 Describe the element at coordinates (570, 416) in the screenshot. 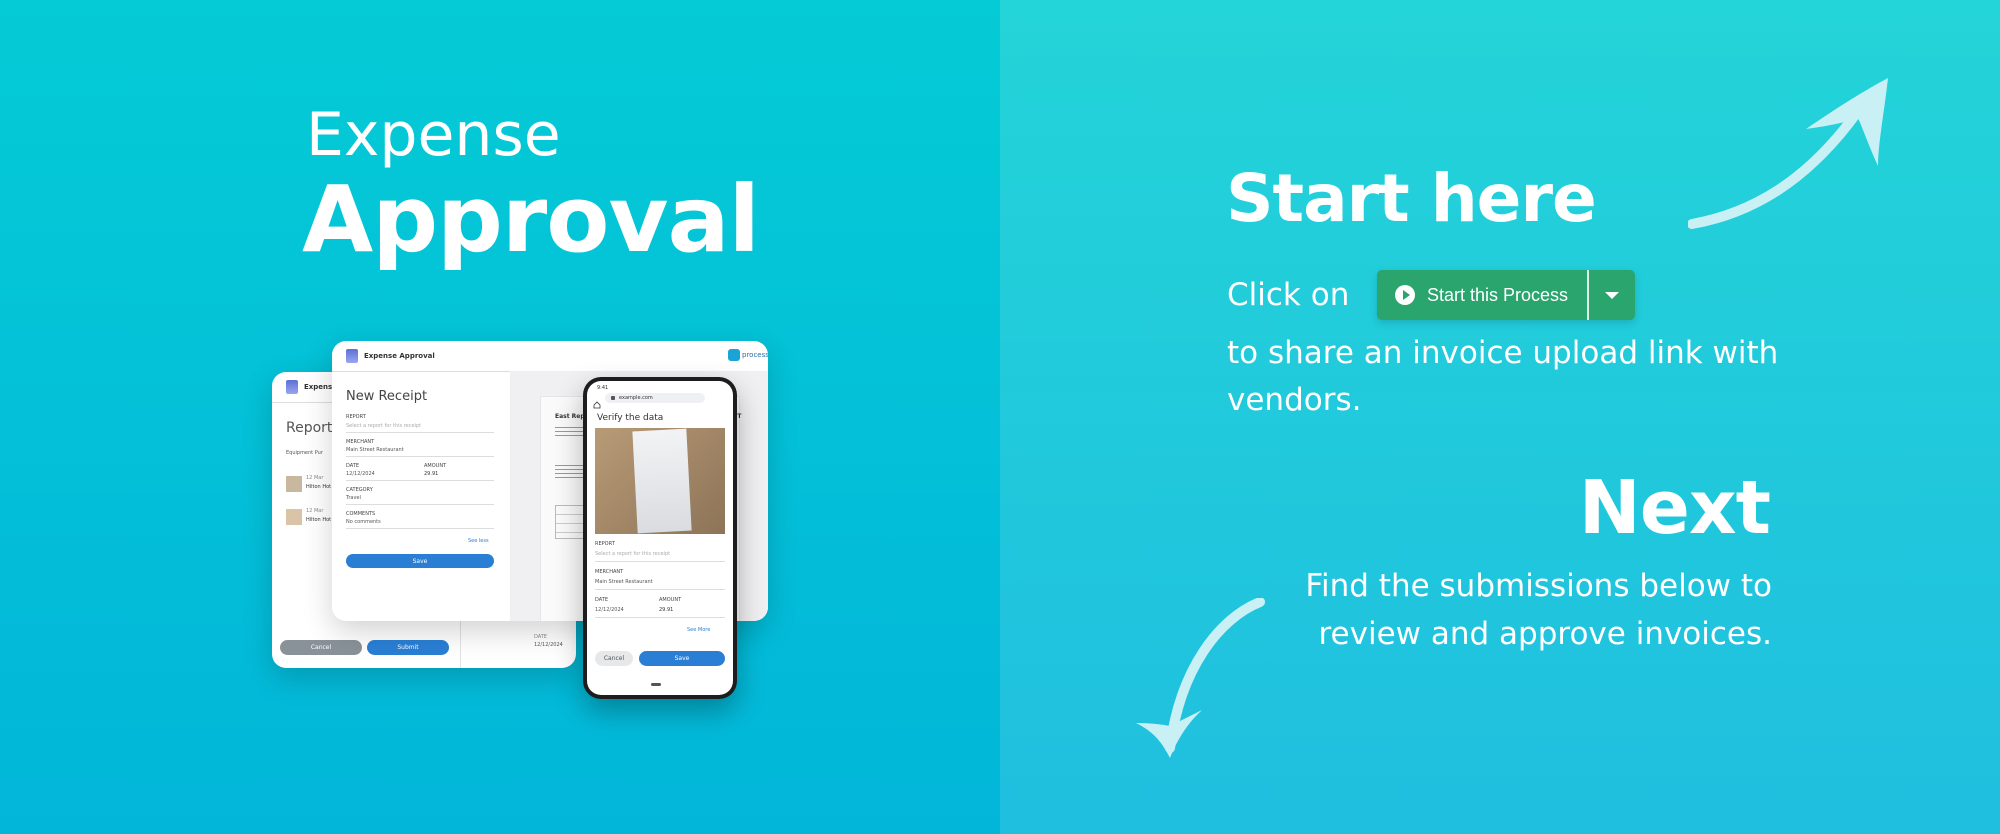

I see `document-title: East Rep` at that location.